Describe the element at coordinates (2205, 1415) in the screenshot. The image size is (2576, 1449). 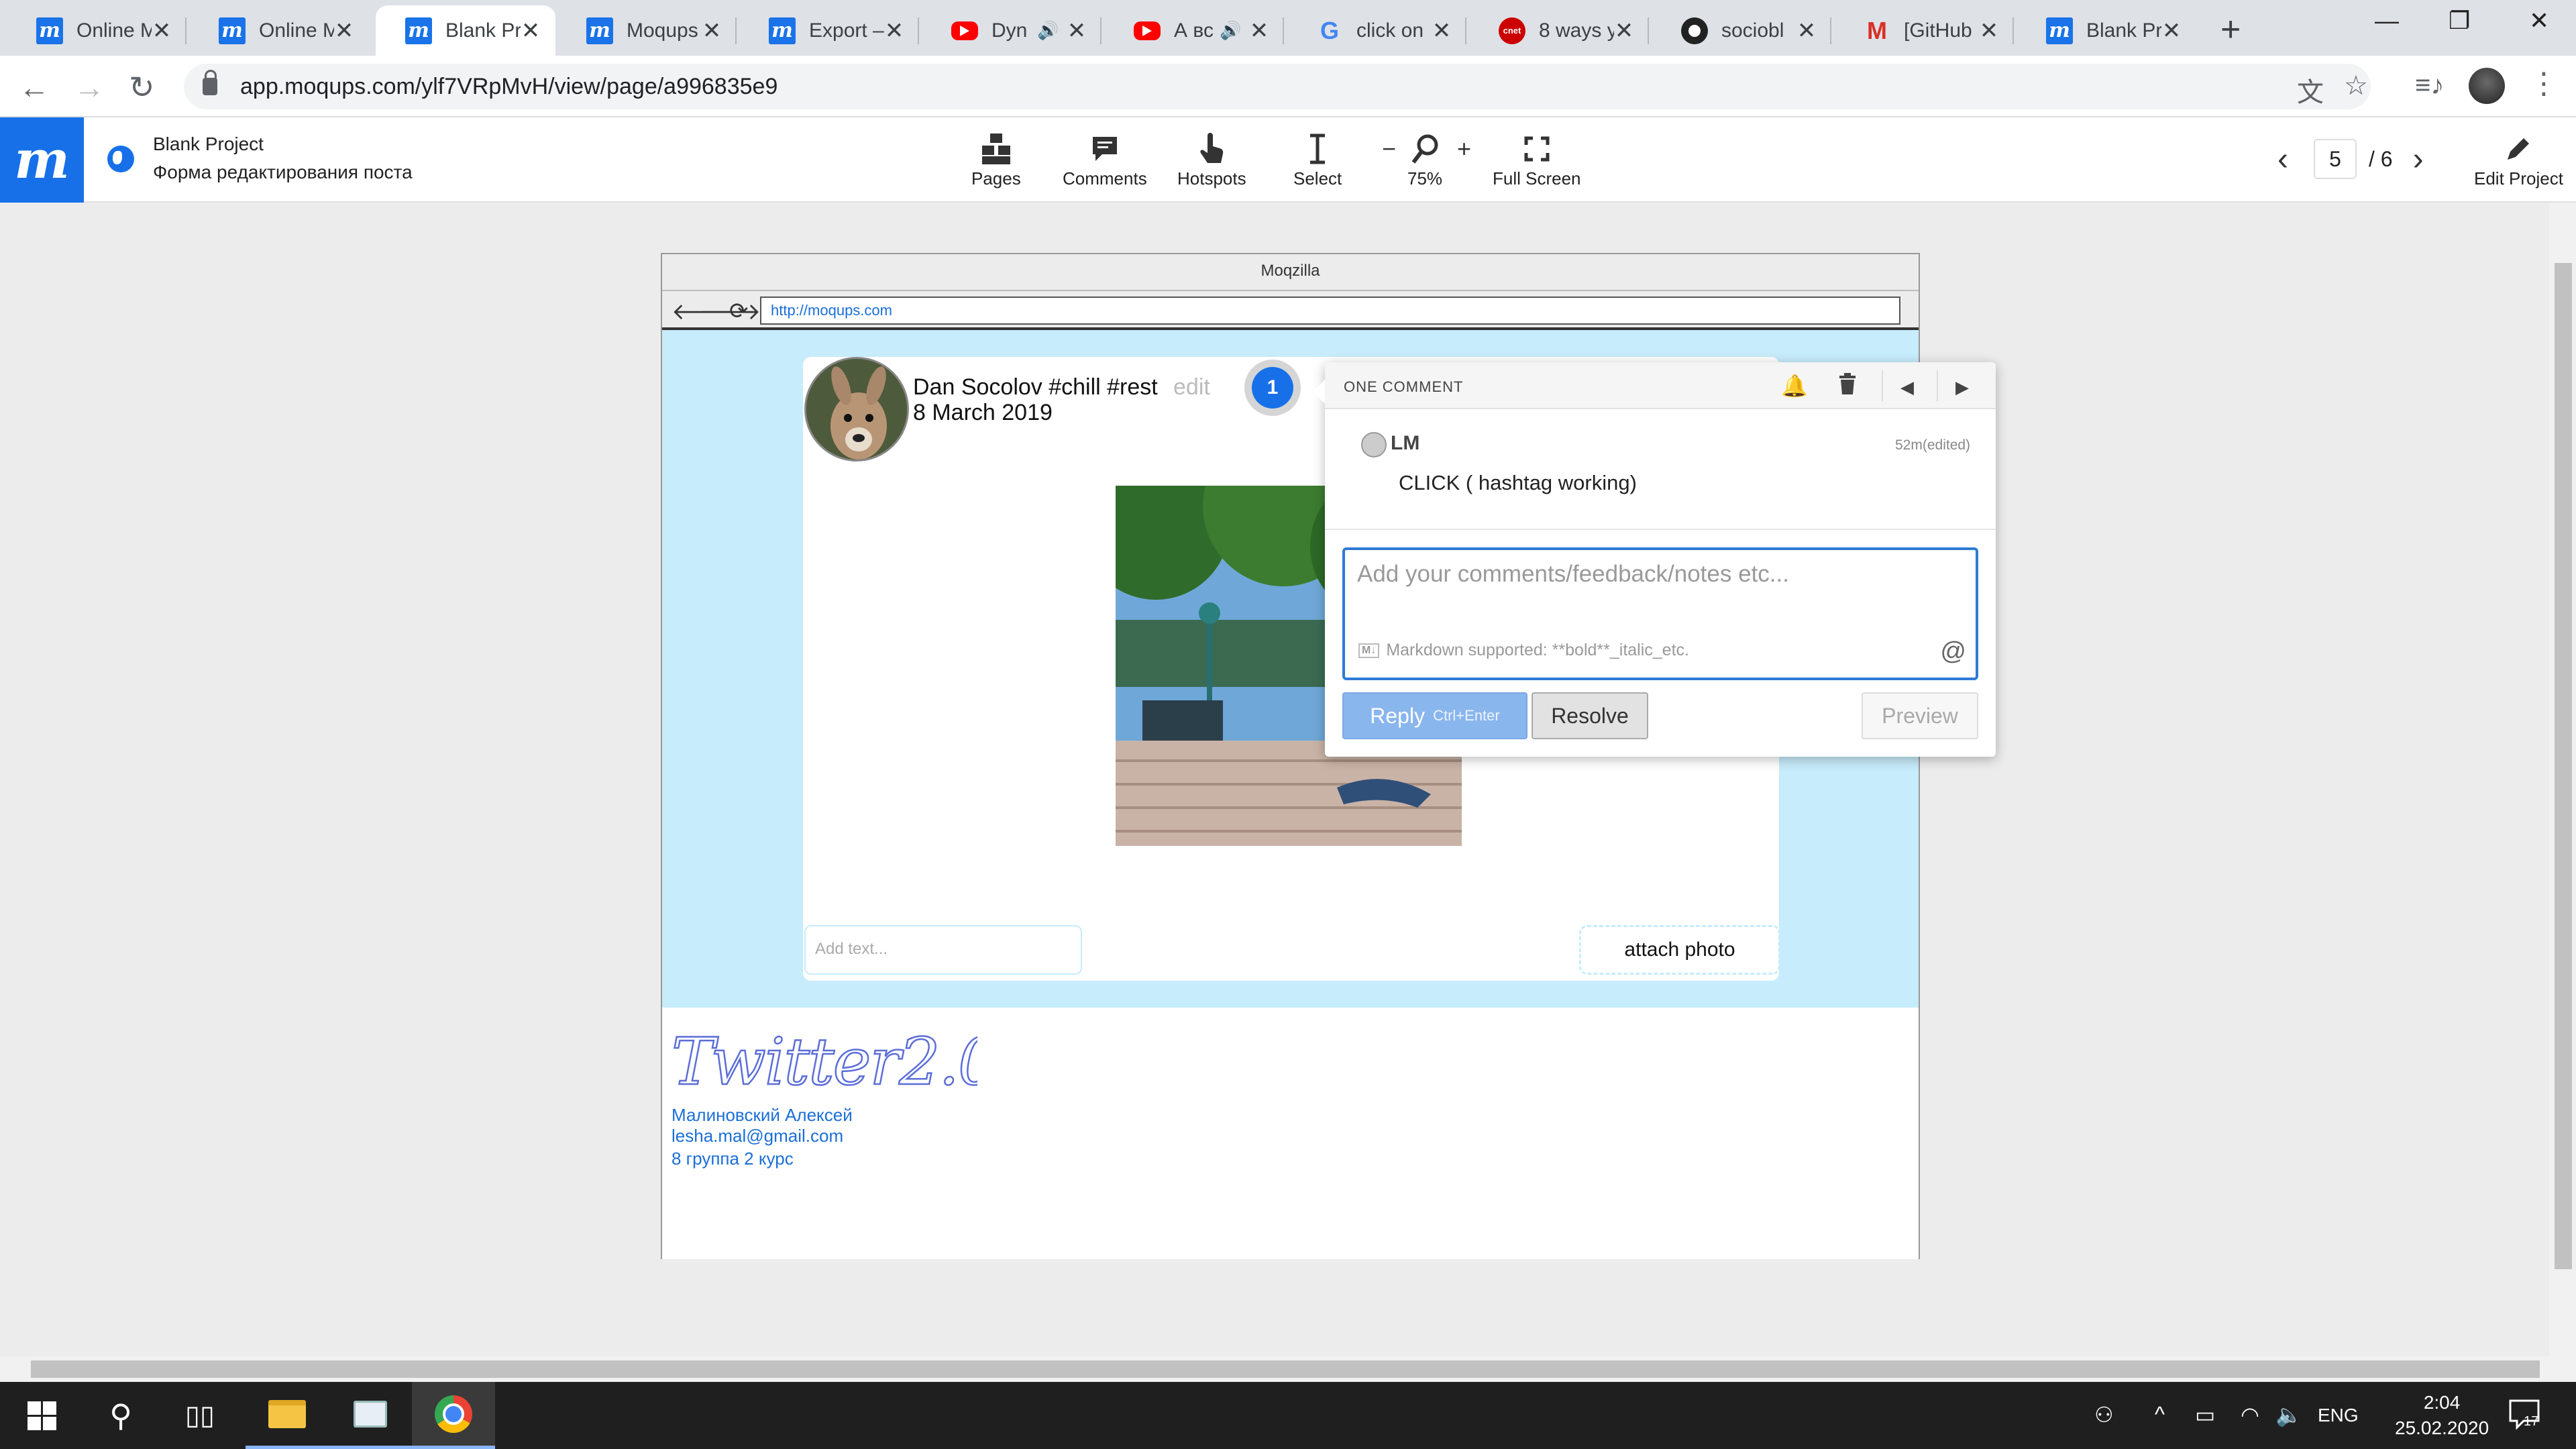
I see `battery-icon: ▭` at that location.